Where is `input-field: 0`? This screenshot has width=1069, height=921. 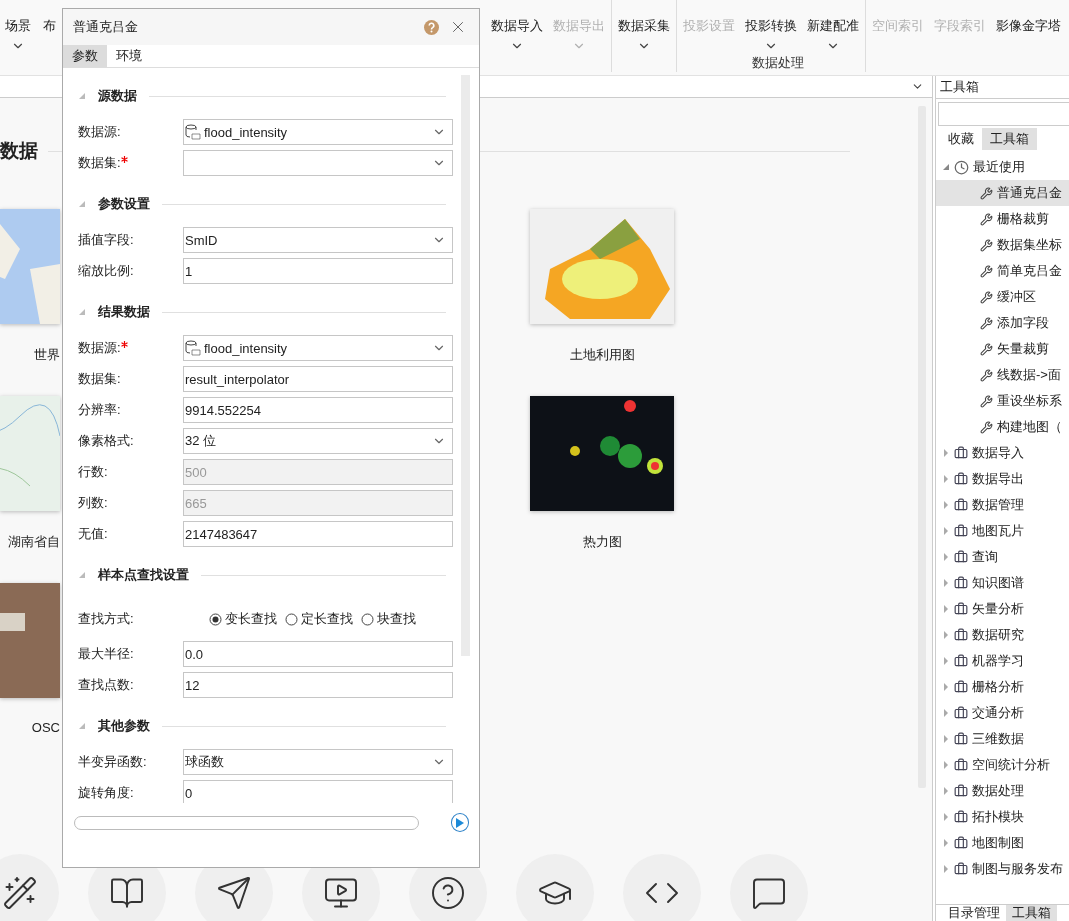 input-field: 0 is located at coordinates (318, 791).